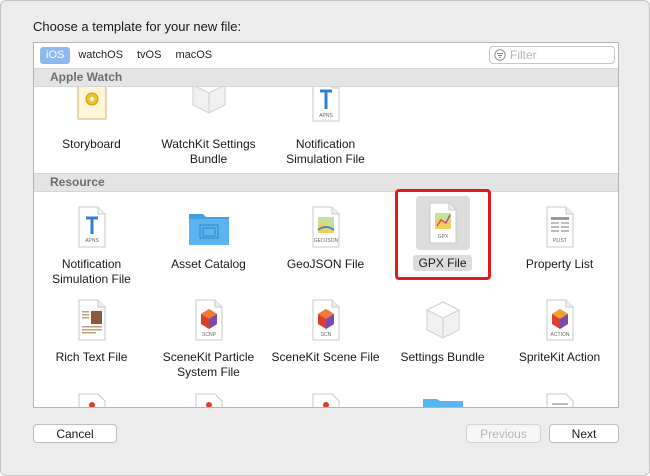  I want to click on template-label: SceneKit Scene File, so click(325, 357).